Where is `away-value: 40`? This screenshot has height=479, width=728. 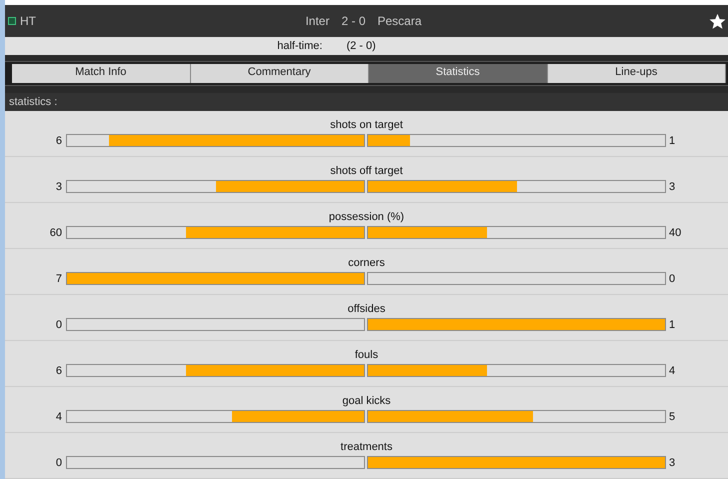
away-value: 40 is located at coordinates (675, 232).